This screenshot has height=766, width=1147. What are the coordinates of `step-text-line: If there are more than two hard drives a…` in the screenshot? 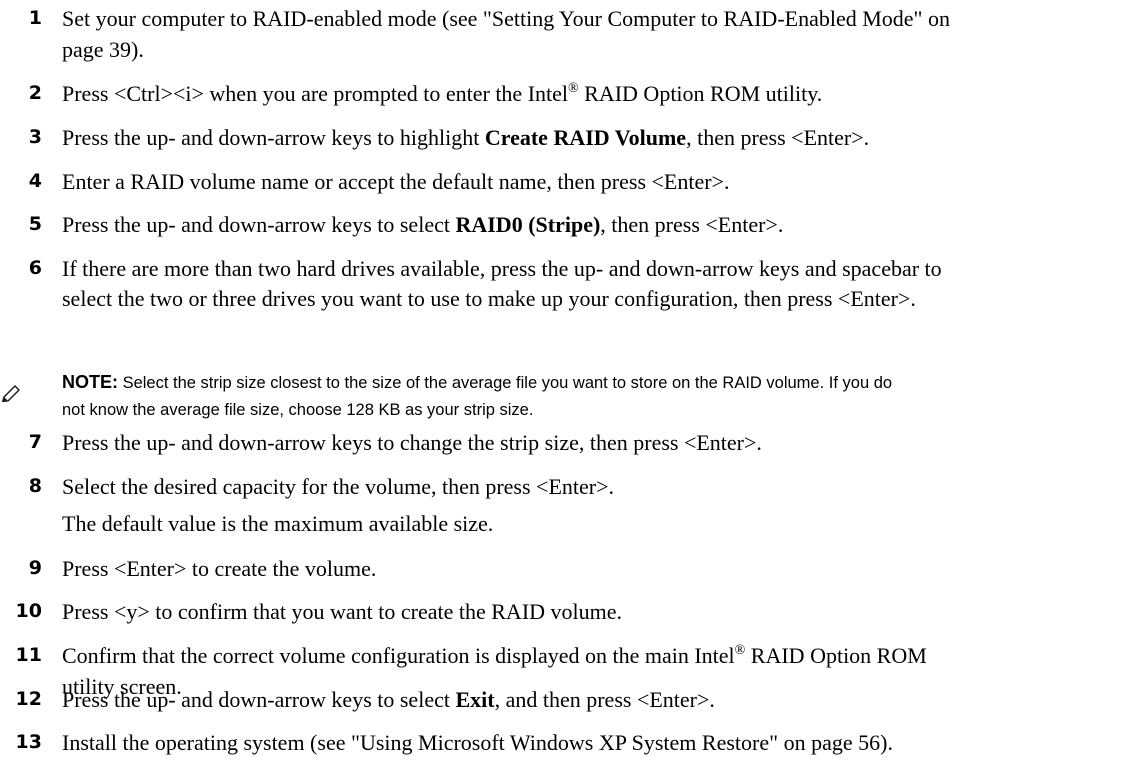 It's located at (502, 268).